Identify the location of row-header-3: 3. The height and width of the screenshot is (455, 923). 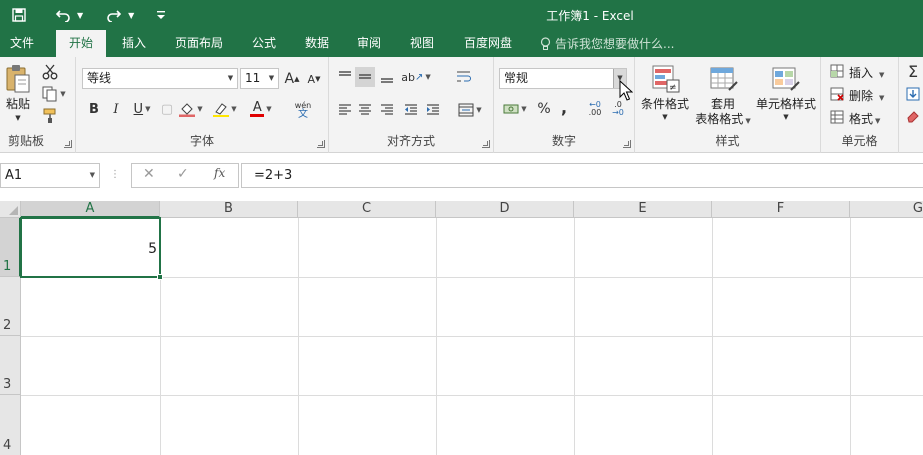
(10, 365).